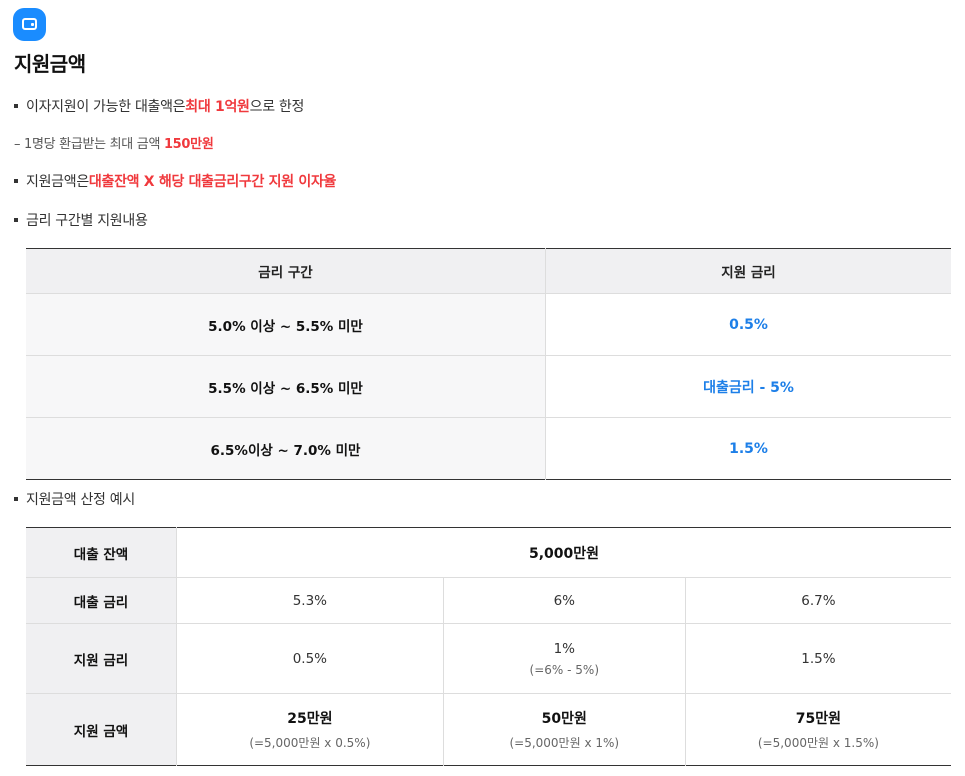 Image resolution: width=965 pixels, height=776 pixels. Describe the element at coordinates (564, 743) in the screenshot. I see `support-amount-note: (=5,000만원 x 1%)` at that location.